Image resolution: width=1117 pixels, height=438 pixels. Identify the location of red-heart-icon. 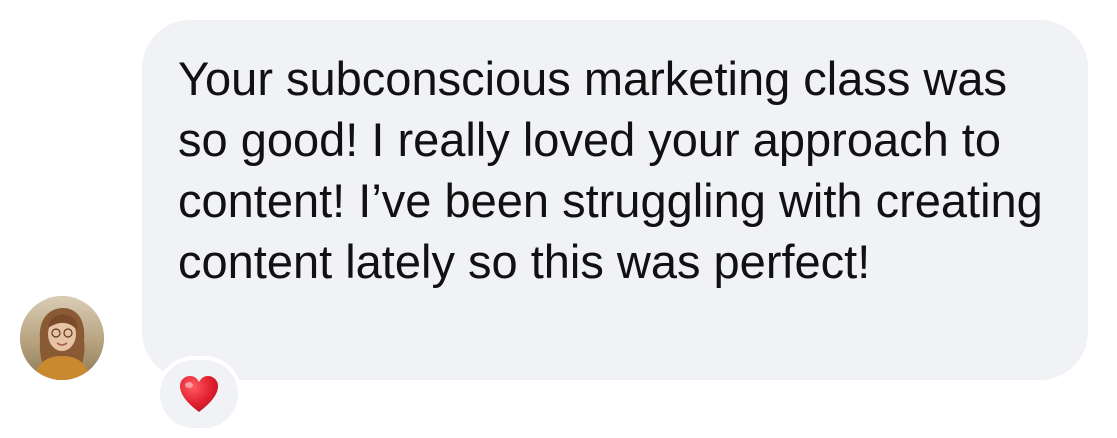
(199, 394).